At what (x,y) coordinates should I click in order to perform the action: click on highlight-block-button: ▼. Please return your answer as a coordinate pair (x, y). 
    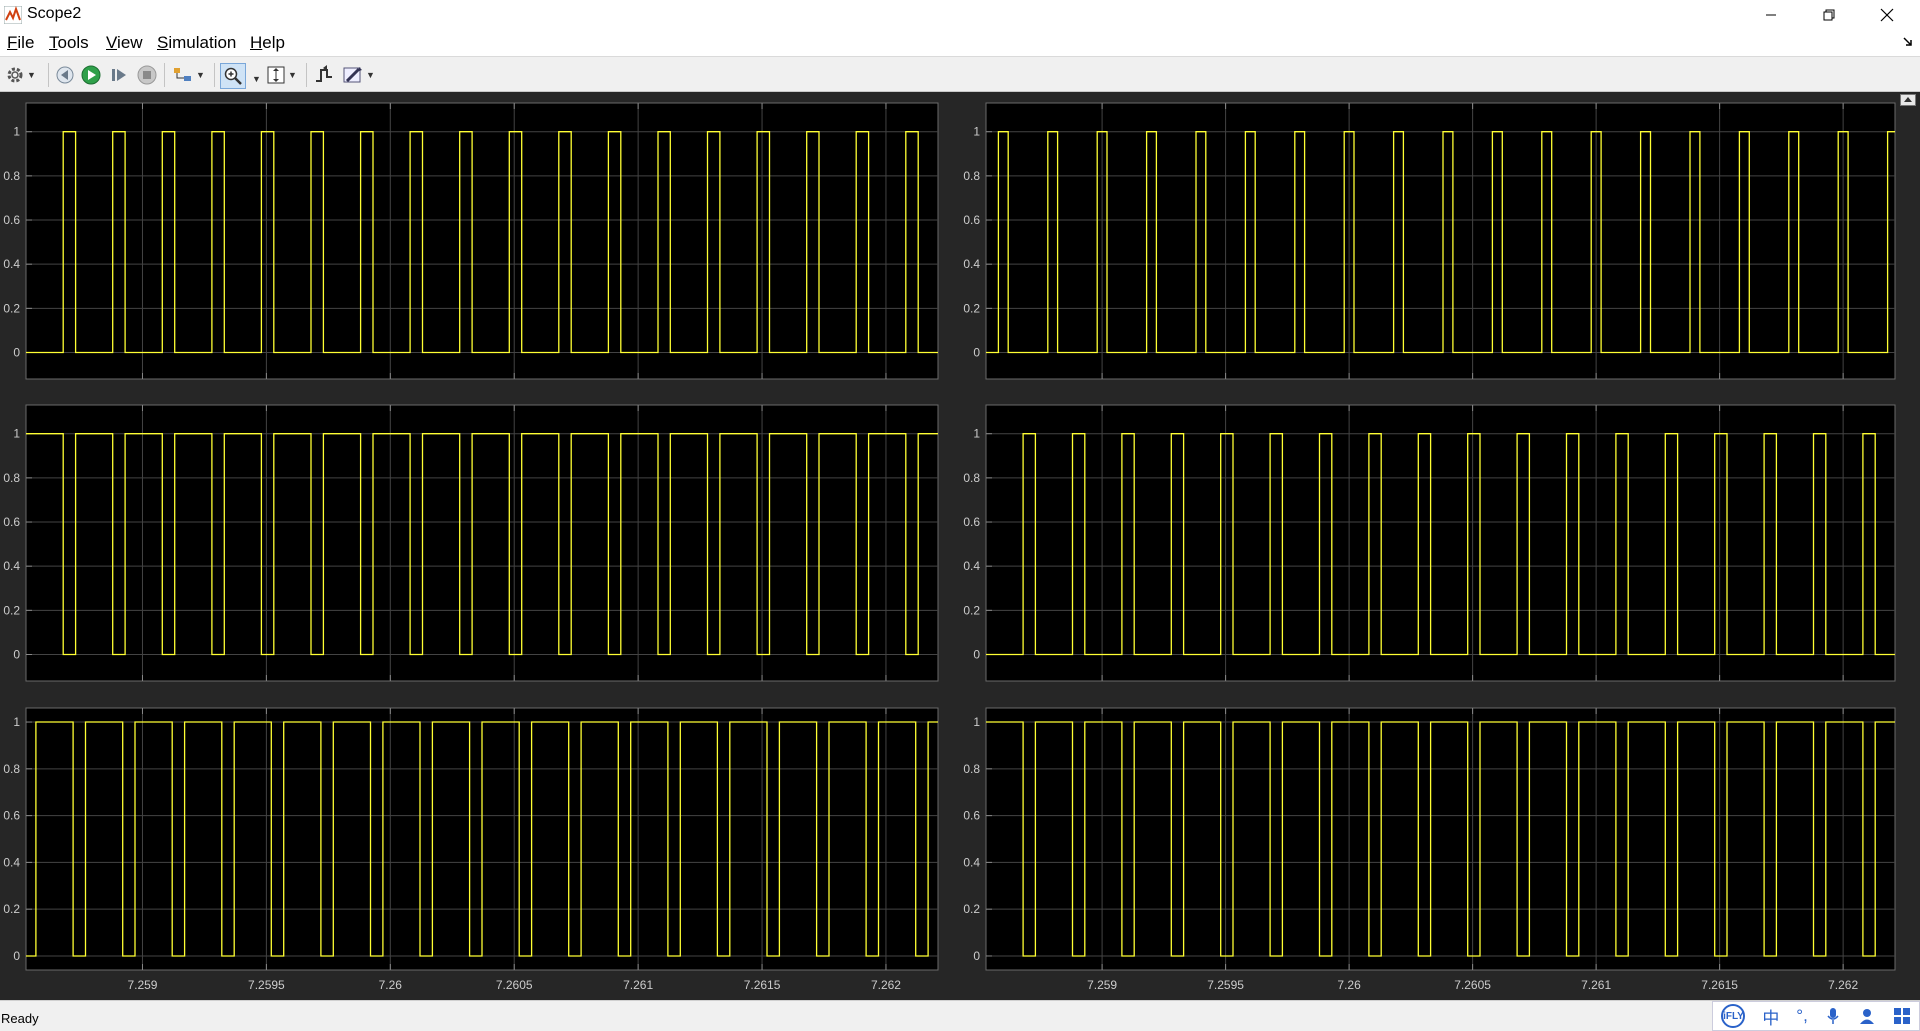
    Looking at the image, I should click on (188, 75).